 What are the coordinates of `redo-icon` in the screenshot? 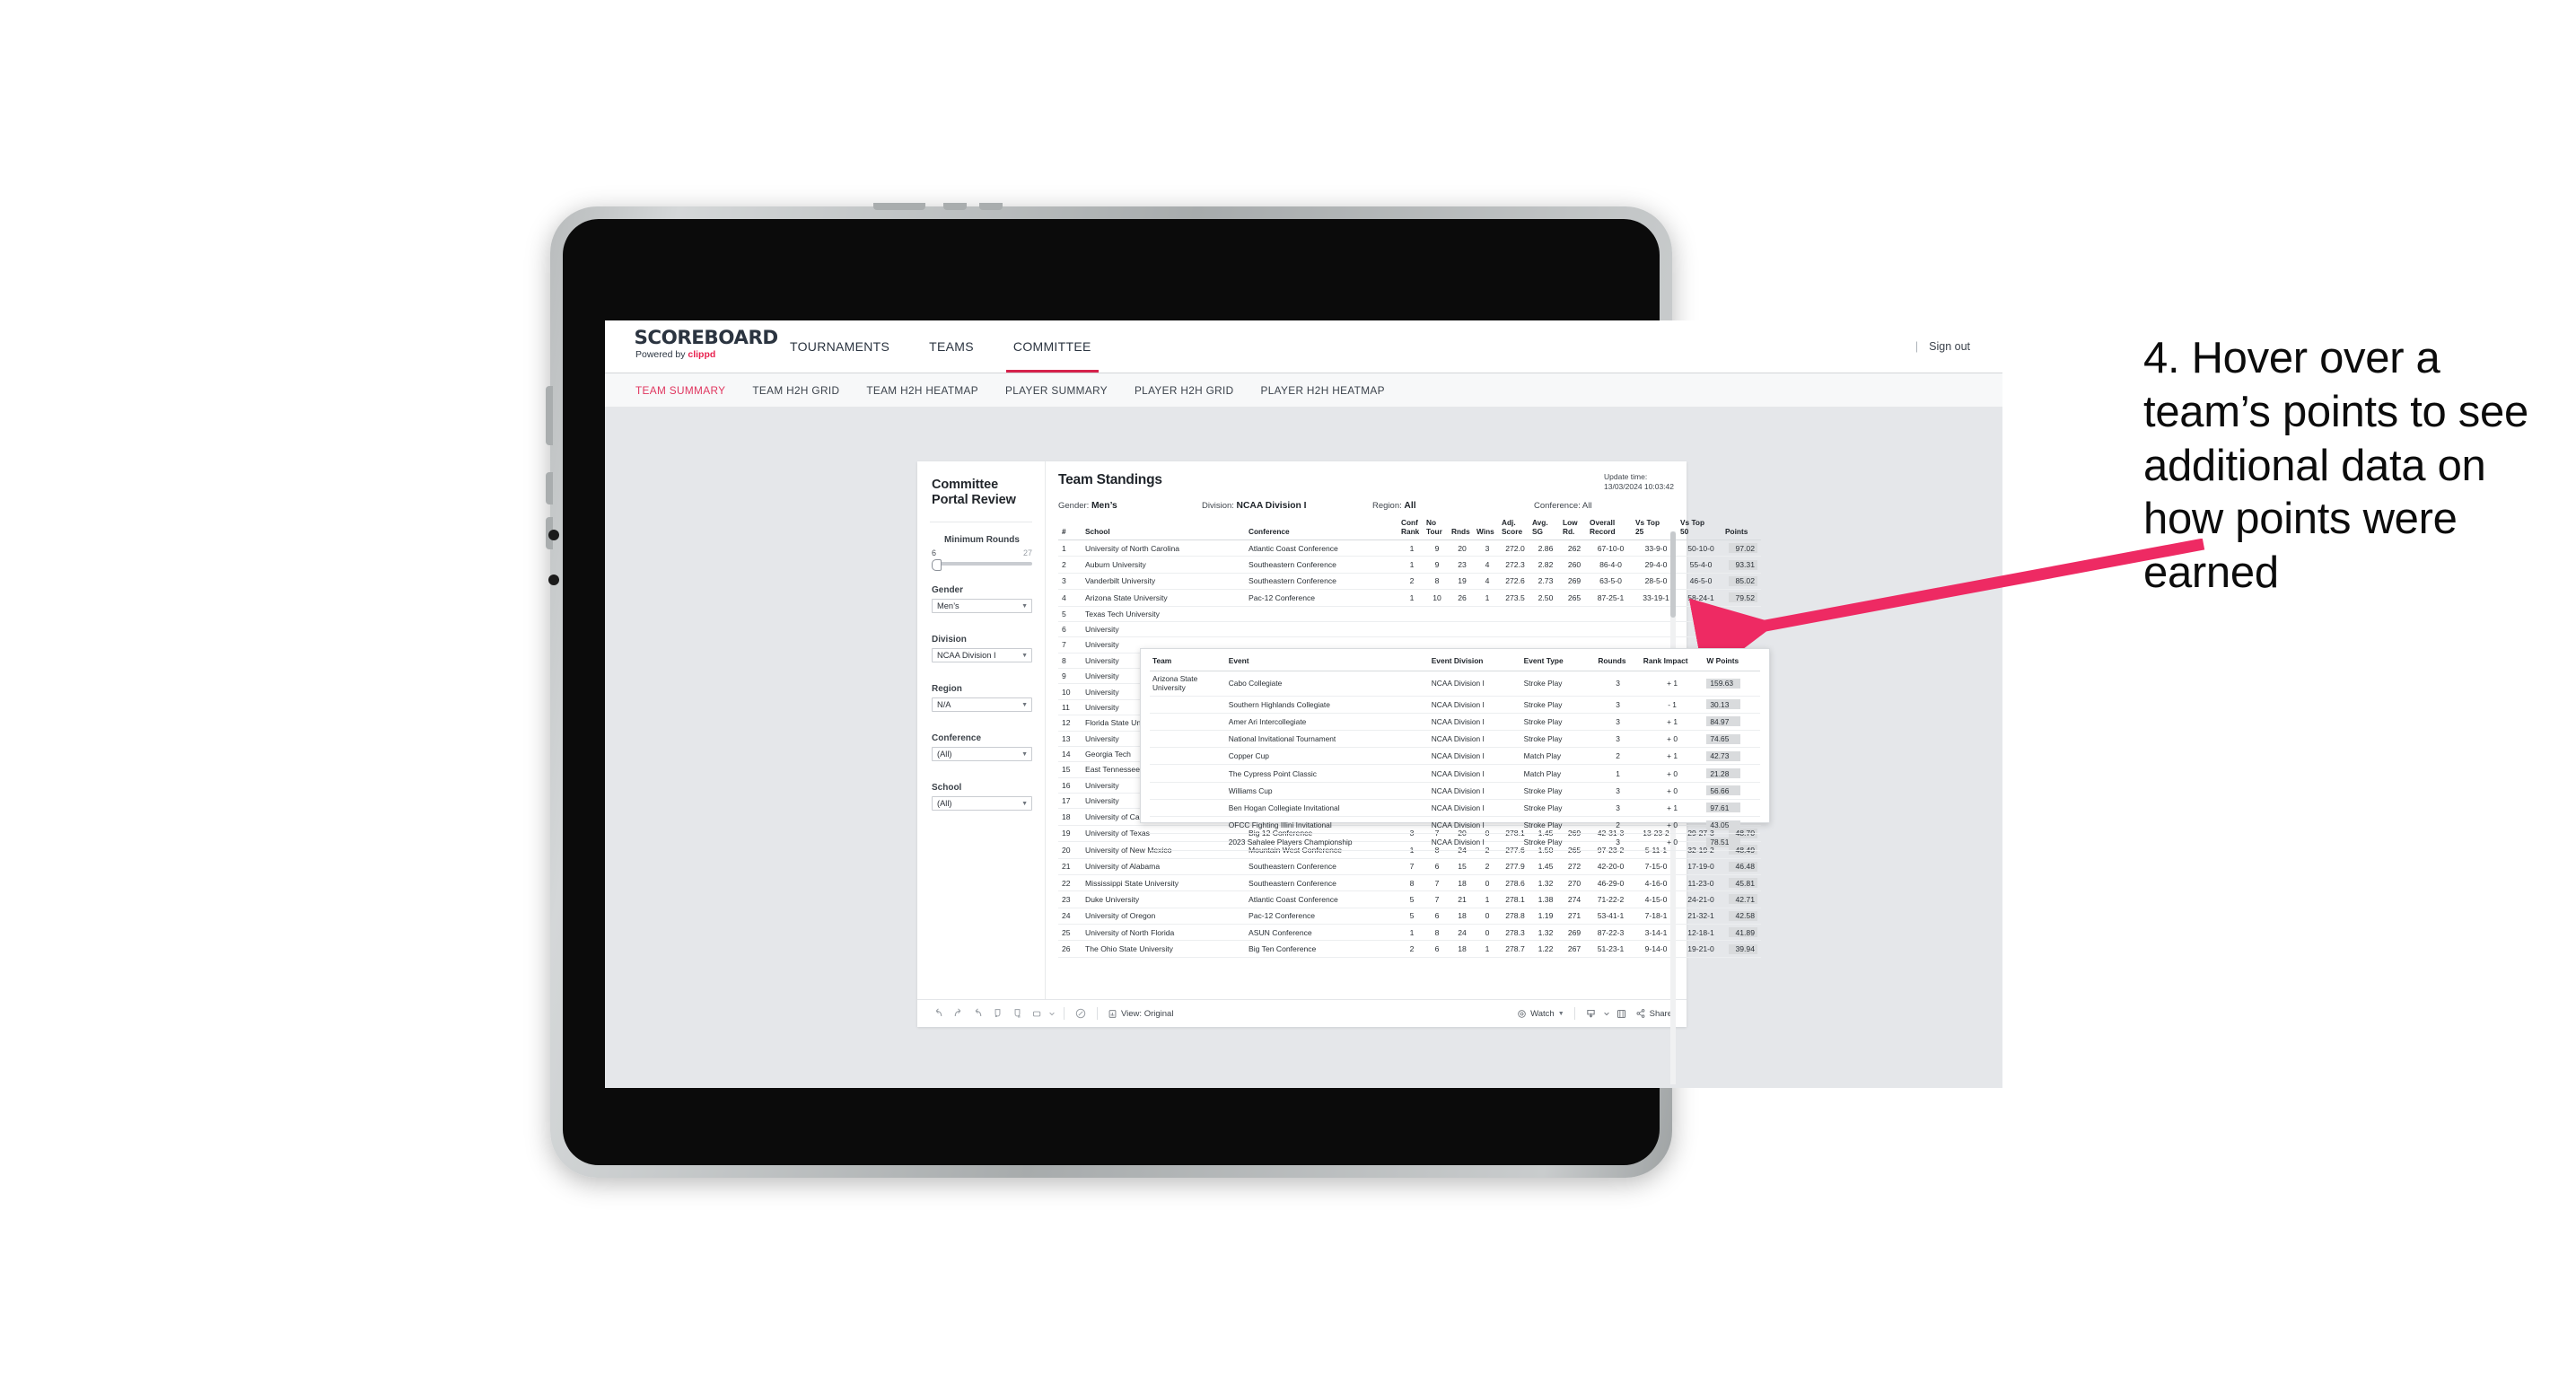 It's located at (958, 1013).